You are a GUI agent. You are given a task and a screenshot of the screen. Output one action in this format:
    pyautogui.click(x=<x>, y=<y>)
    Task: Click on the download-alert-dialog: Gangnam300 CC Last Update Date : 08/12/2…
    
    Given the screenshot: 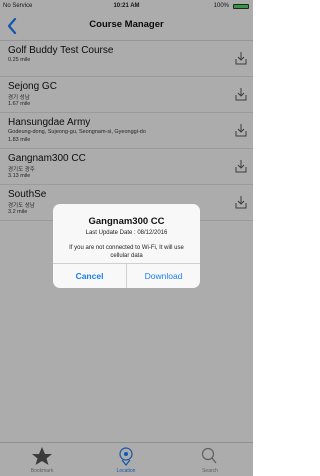 What is the action you would take?
    pyautogui.click(x=126, y=246)
    